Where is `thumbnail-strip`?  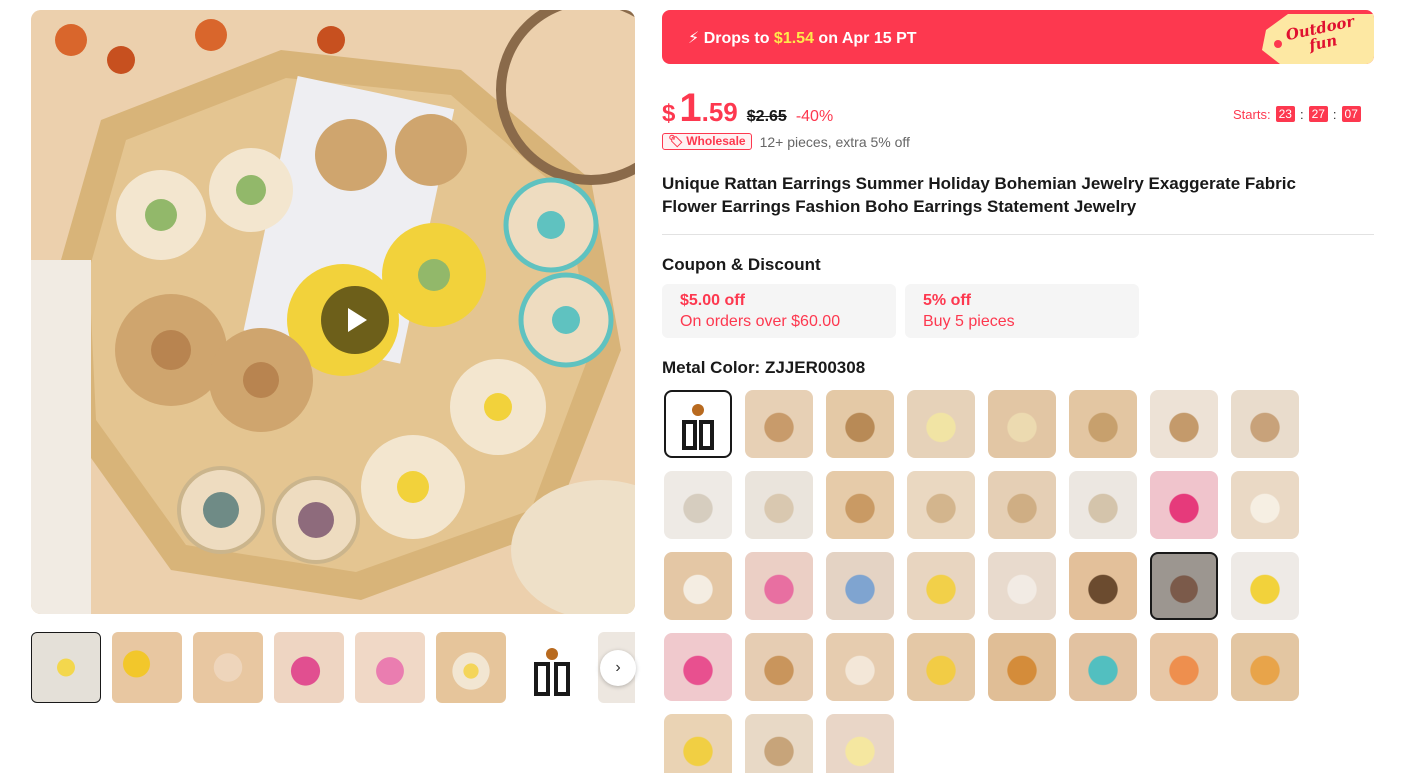
thumbnail-strip is located at coordinates (333, 668).